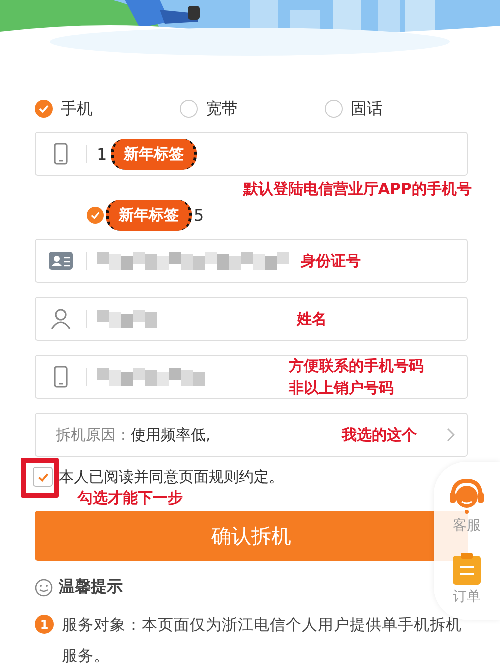 This screenshot has height=666, width=500. Describe the element at coordinates (102, 154) in the screenshot. I see `phone-number-value: 1` at that location.